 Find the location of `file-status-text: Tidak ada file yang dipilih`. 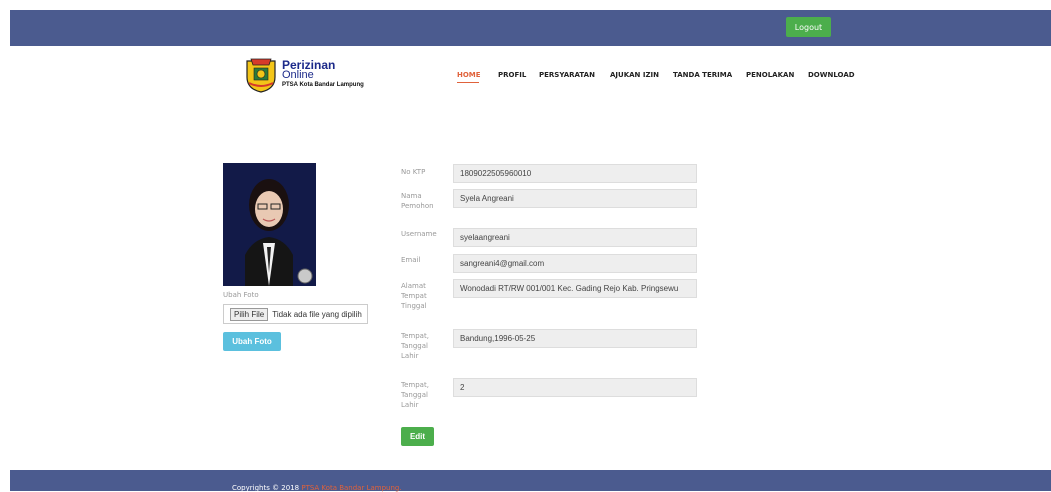

file-status-text: Tidak ada file yang dipilih is located at coordinates (317, 314).